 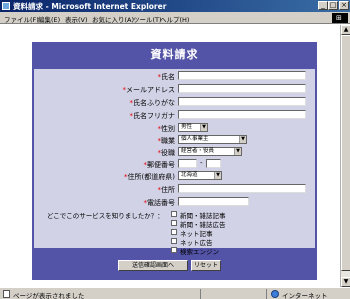 What do you see at coordinates (345, 30) in the screenshot?
I see `scroll-up-icon: ▲` at bounding box center [345, 30].